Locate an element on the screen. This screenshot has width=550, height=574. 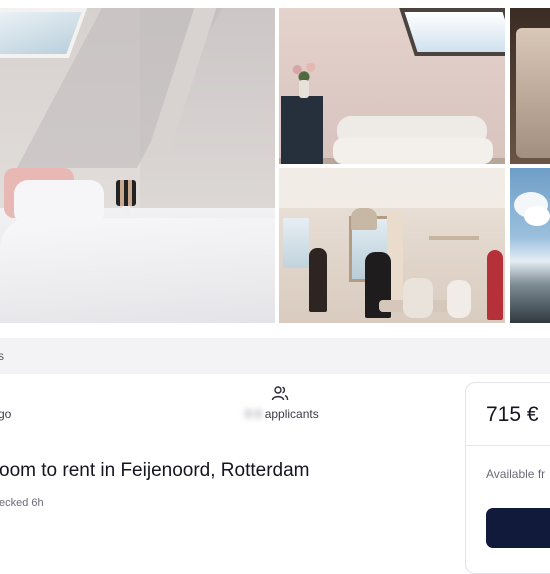
divider is located at coordinates (508, 445).